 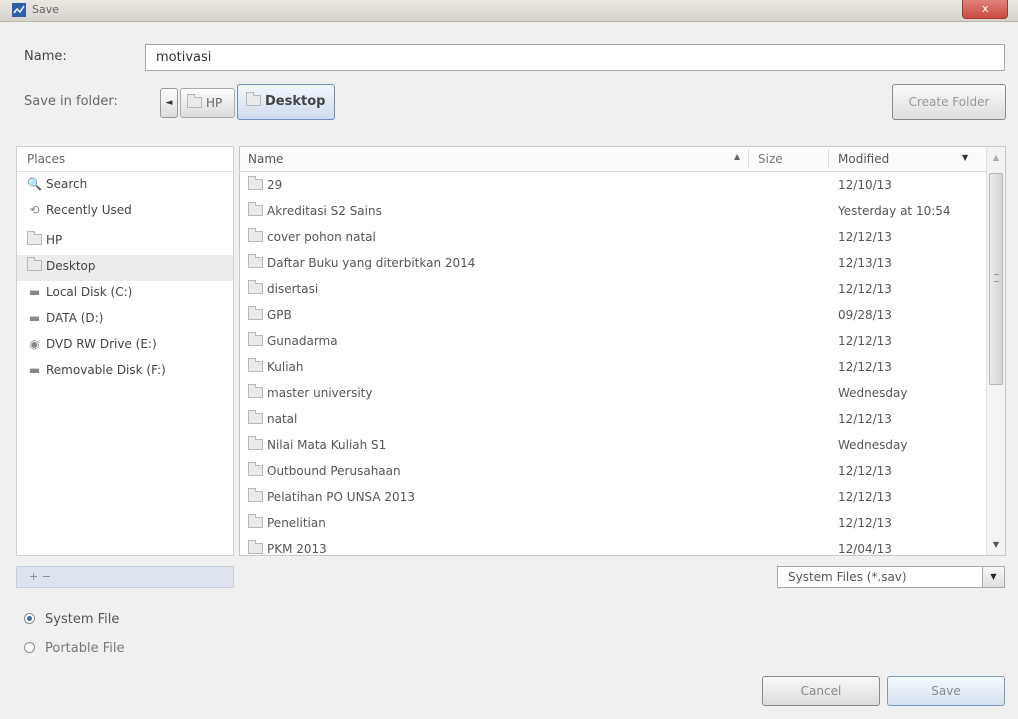 I want to click on drive-icon: ▬, so click(x=34, y=318).